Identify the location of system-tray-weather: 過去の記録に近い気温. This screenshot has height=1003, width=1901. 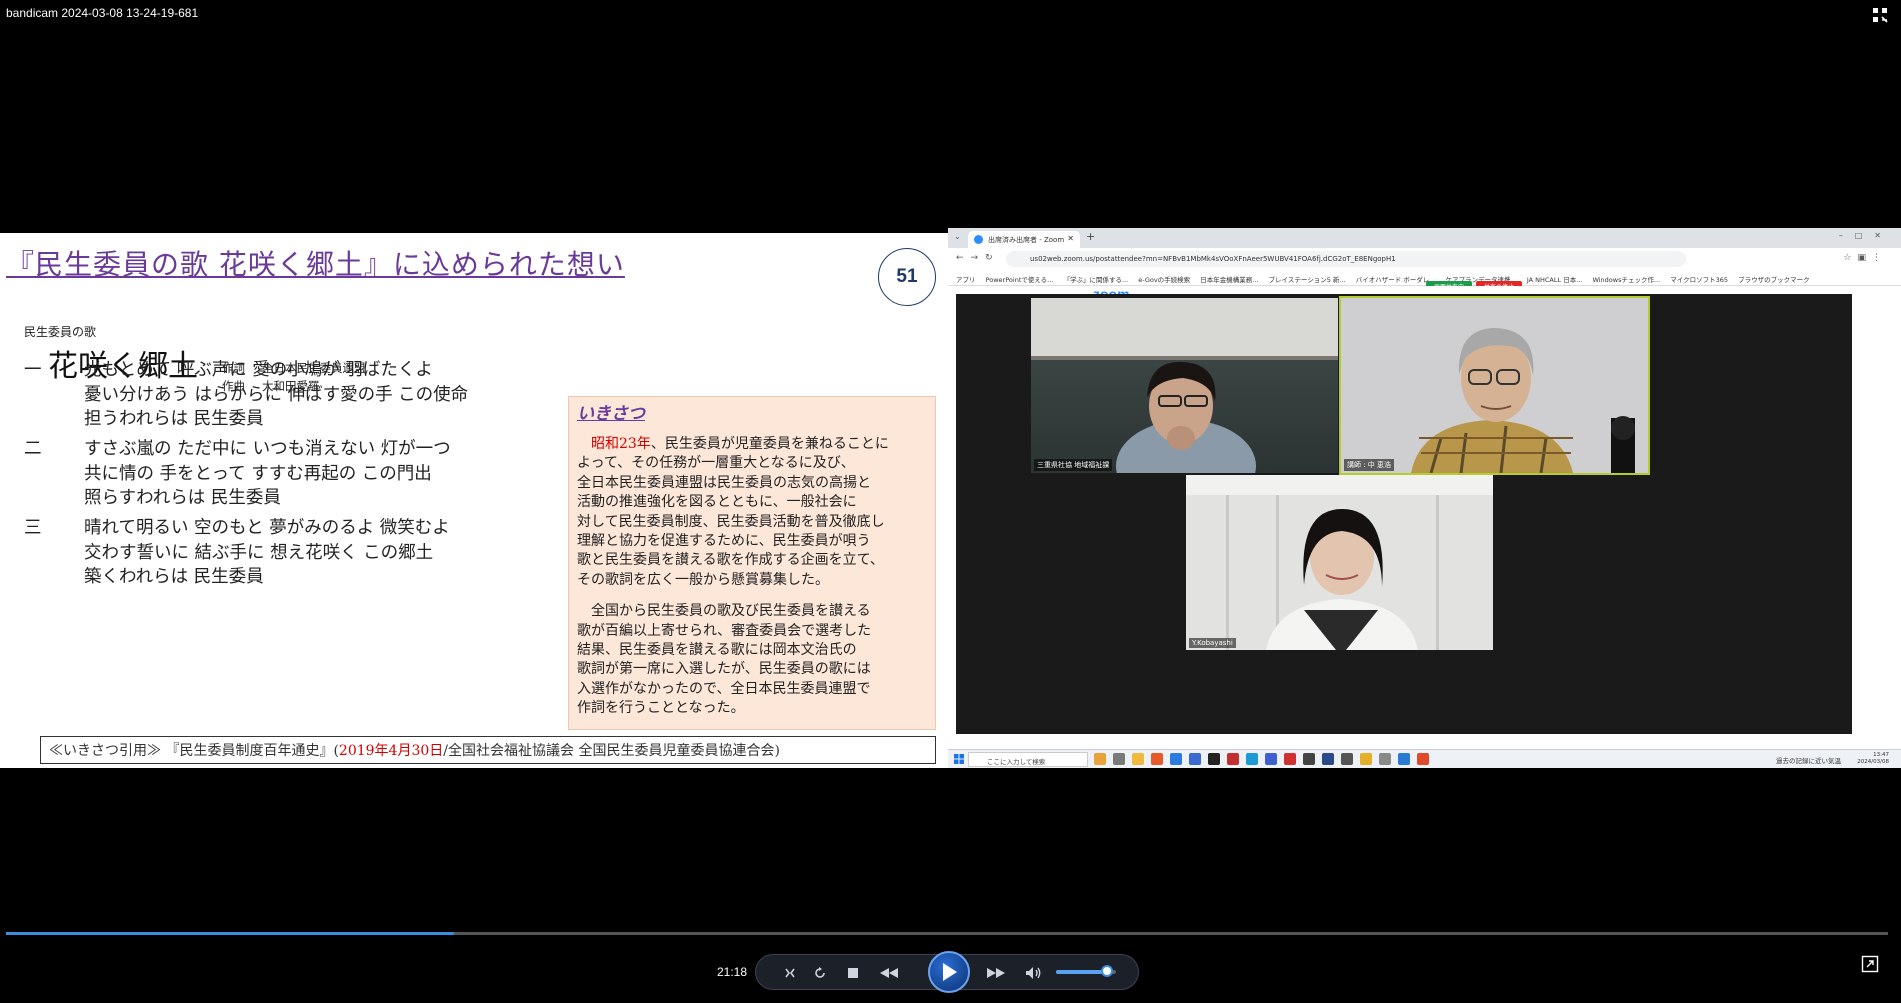
(1808, 760).